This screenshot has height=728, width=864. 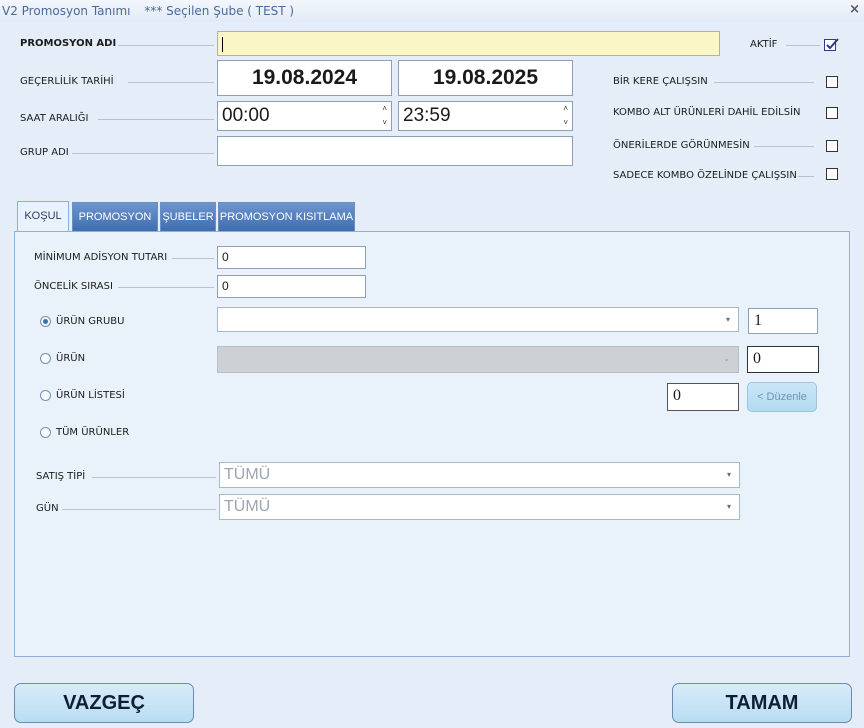 I want to click on date-end-input: 19.08.2025, so click(x=485, y=78).